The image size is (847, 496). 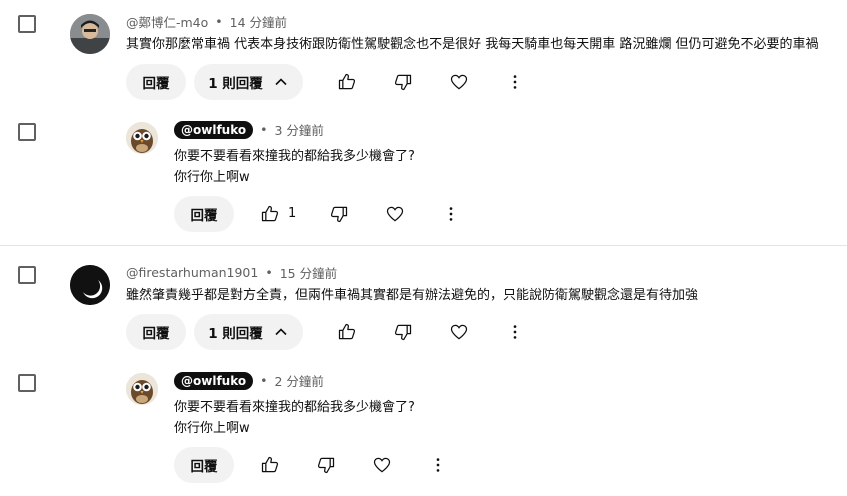 What do you see at coordinates (308, 272) in the screenshot?
I see `comment-time: 15 分鐘前` at bounding box center [308, 272].